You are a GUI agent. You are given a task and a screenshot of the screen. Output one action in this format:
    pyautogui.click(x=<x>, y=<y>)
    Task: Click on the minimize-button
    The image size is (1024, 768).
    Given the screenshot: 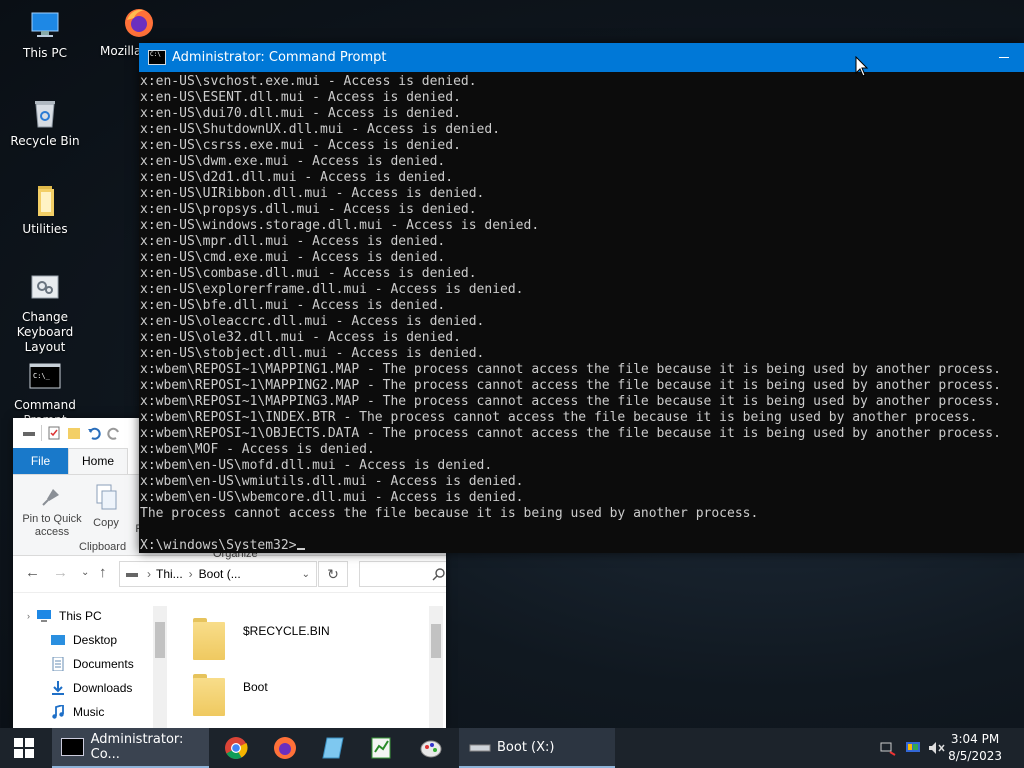 What is the action you would take?
    pyautogui.click(x=1003, y=57)
    